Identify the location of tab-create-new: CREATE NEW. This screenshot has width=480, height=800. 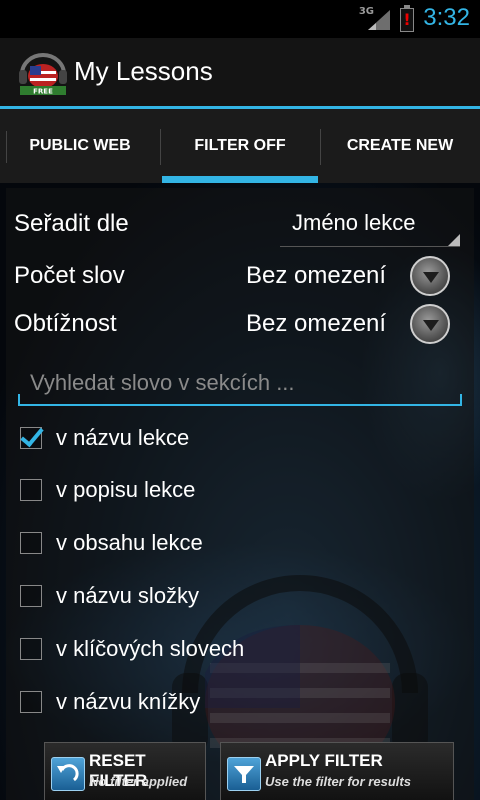
(400, 146).